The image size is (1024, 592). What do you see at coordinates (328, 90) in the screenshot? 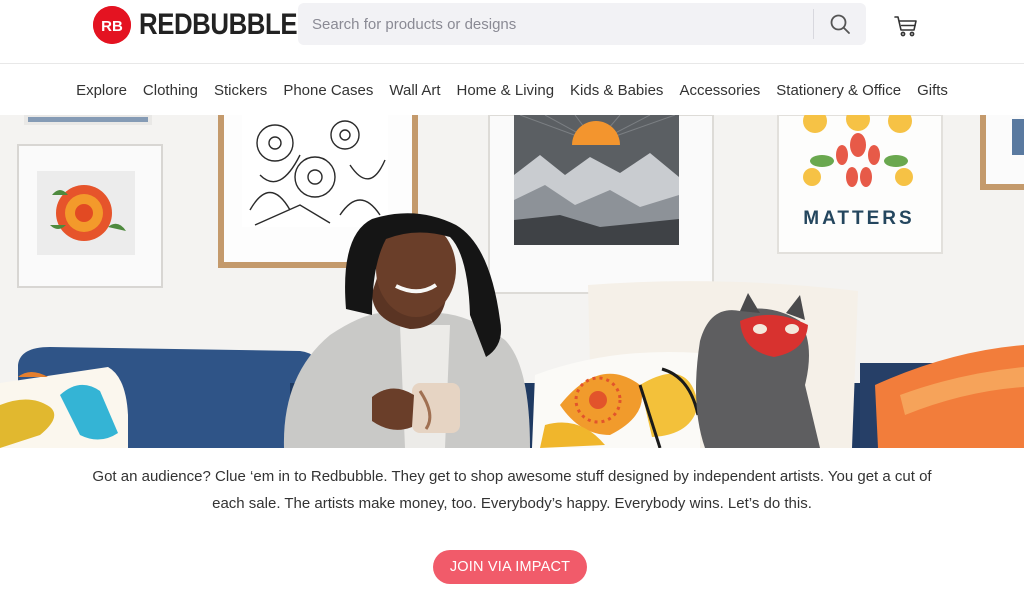
I see `nav-item-phone-cases: Phone Cases` at bounding box center [328, 90].